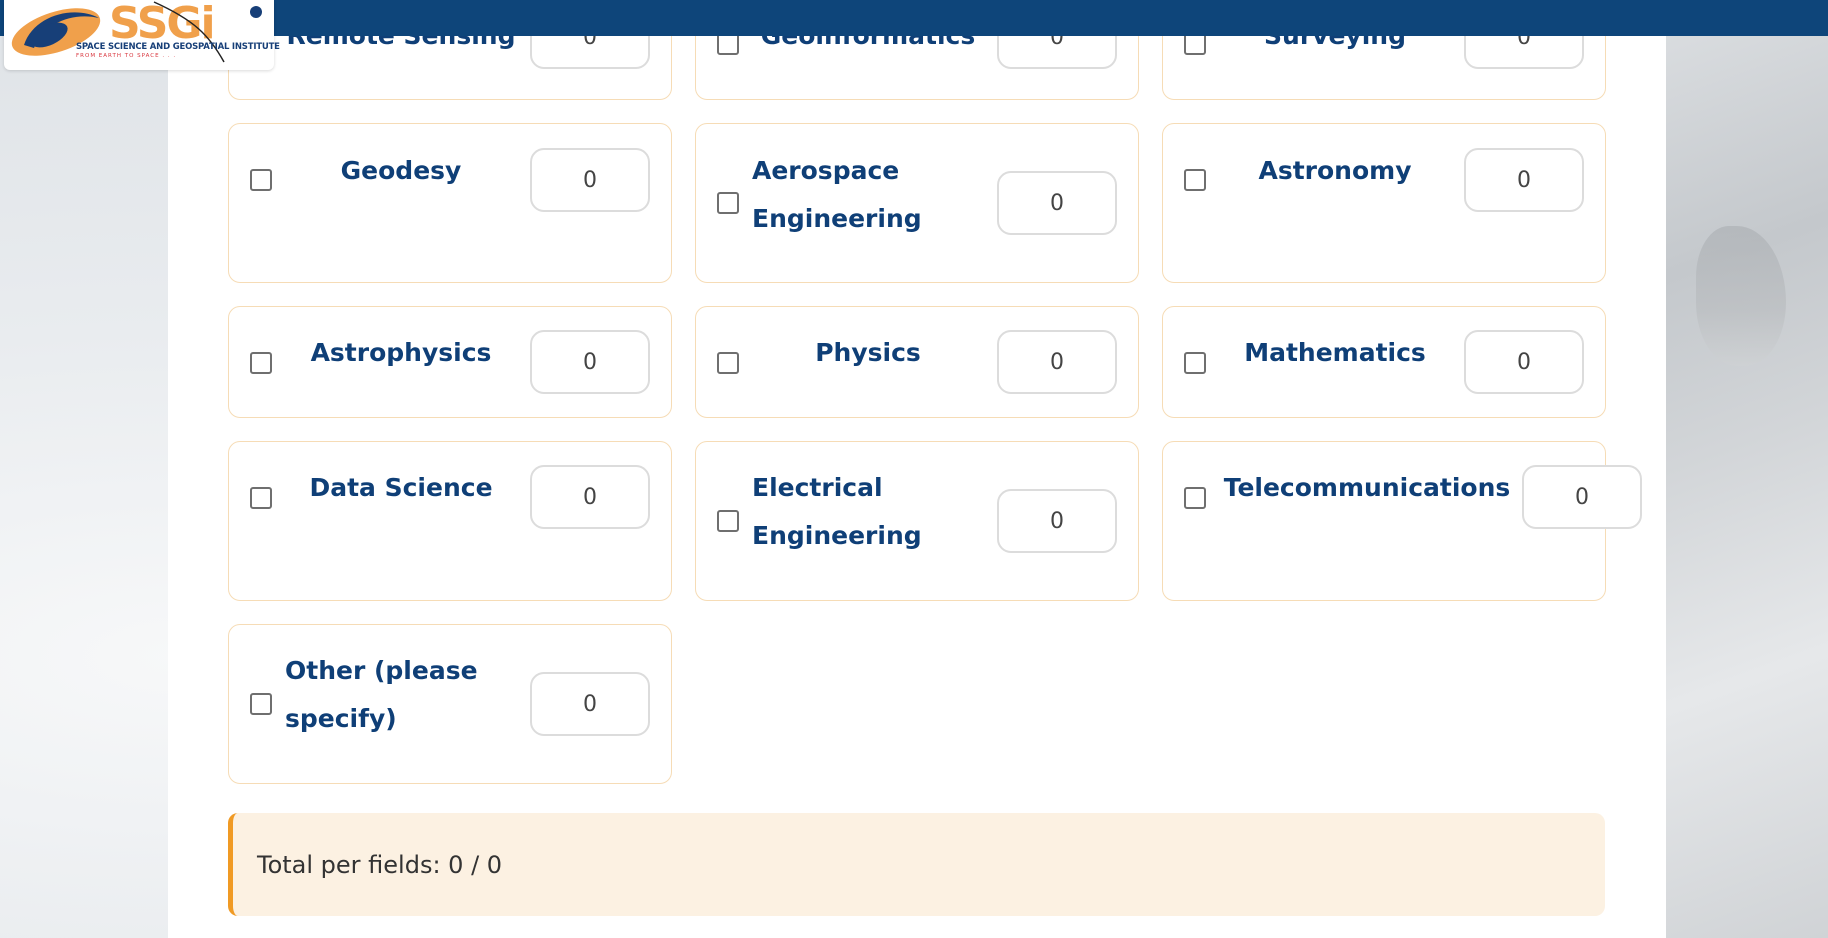 The image size is (1828, 938). Describe the element at coordinates (401, 170) in the screenshot. I see `field-label: Geodesy` at that location.